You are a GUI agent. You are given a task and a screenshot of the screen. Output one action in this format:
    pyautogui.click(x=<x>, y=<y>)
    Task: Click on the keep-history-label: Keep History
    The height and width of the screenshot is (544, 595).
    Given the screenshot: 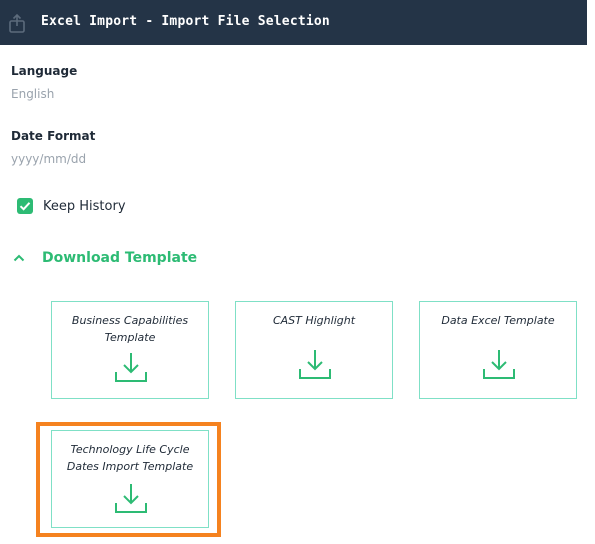 What is the action you would take?
    pyautogui.click(x=84, y=206)
    